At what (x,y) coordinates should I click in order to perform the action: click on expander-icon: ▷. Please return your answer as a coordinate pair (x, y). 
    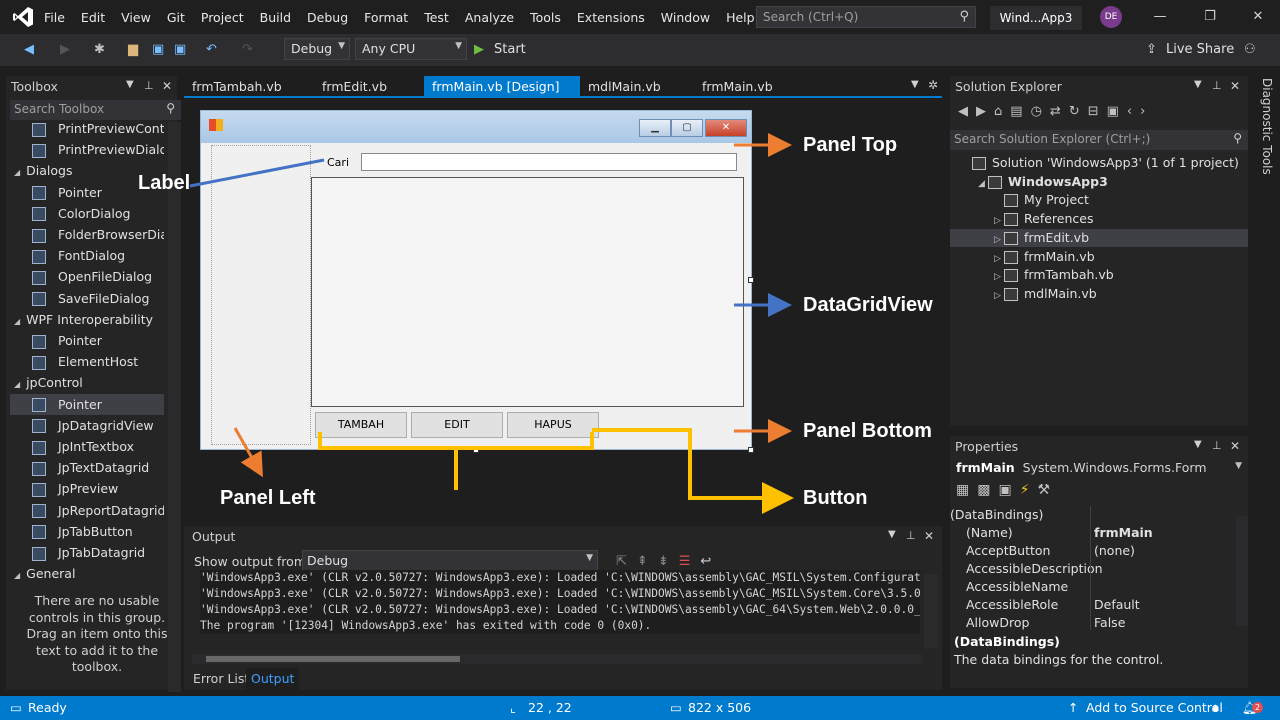
    Looking at the image, I should click on (999, 296).